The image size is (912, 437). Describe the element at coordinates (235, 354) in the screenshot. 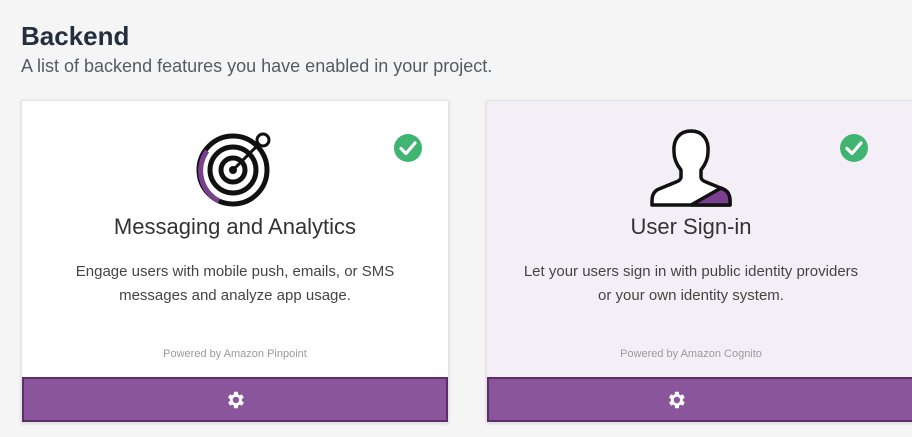

I see `powered-by-label: Powered by Amazon Pinpoint` at that location.